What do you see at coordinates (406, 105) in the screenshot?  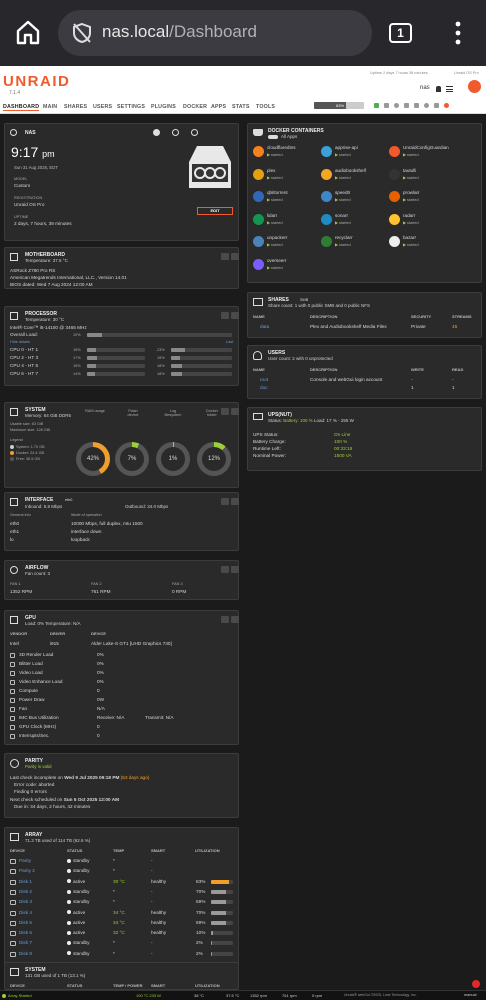 I see `terminal-icon` at bounding box center [406, 105].